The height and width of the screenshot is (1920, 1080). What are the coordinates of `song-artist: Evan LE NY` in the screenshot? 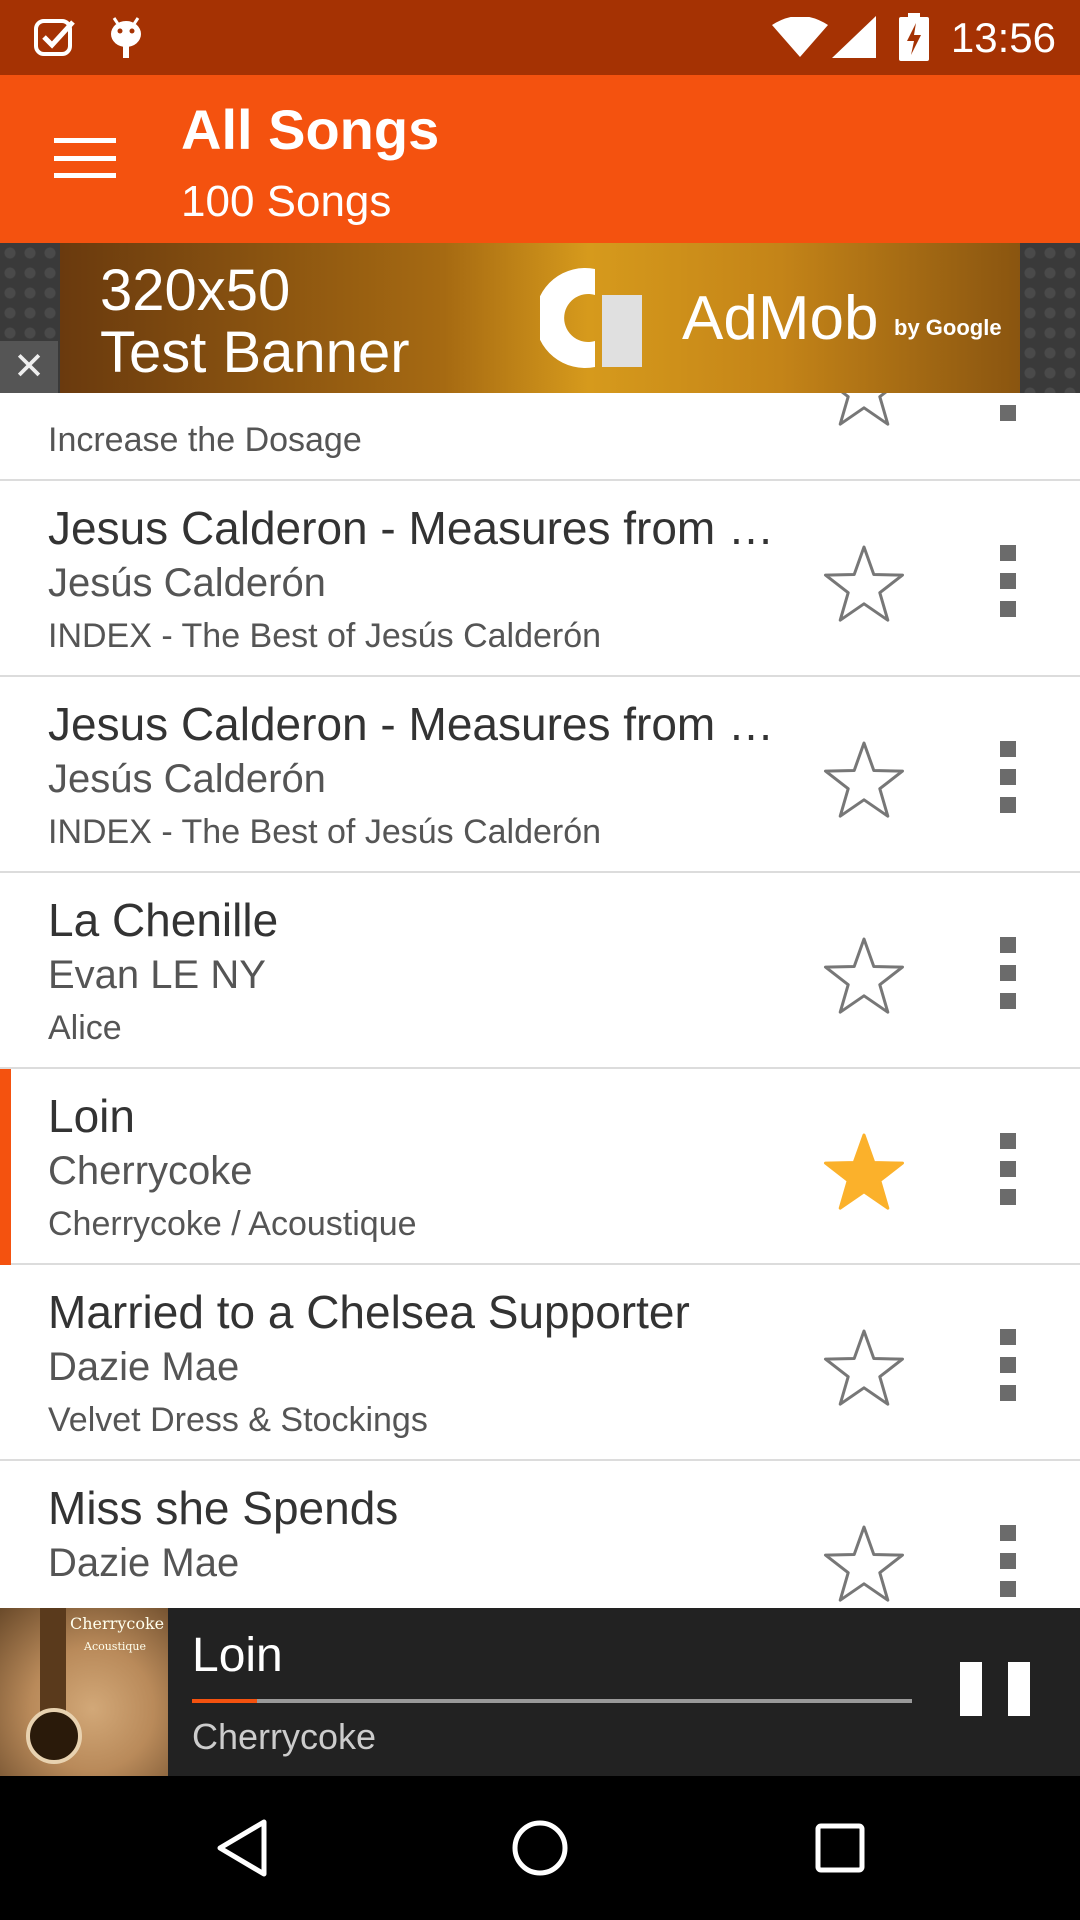 It's located at (157, 975).